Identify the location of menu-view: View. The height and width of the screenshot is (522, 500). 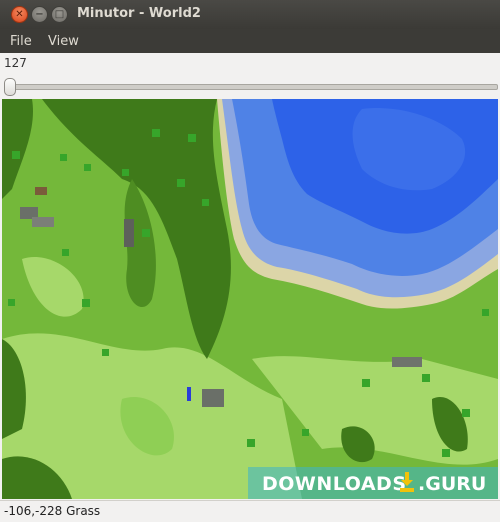
(63, 41).